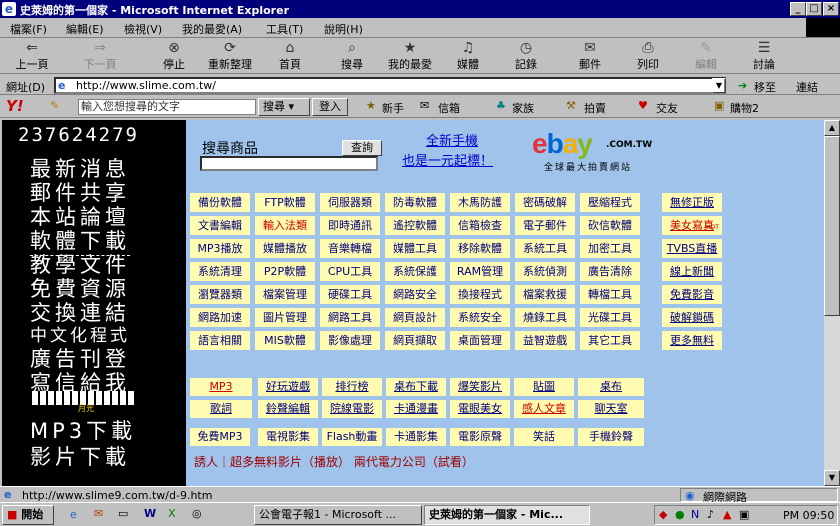 This screenshot has width=840, height=526. I want to click on address-input: e http://www.slime.com.tw/, so click(390, 85).